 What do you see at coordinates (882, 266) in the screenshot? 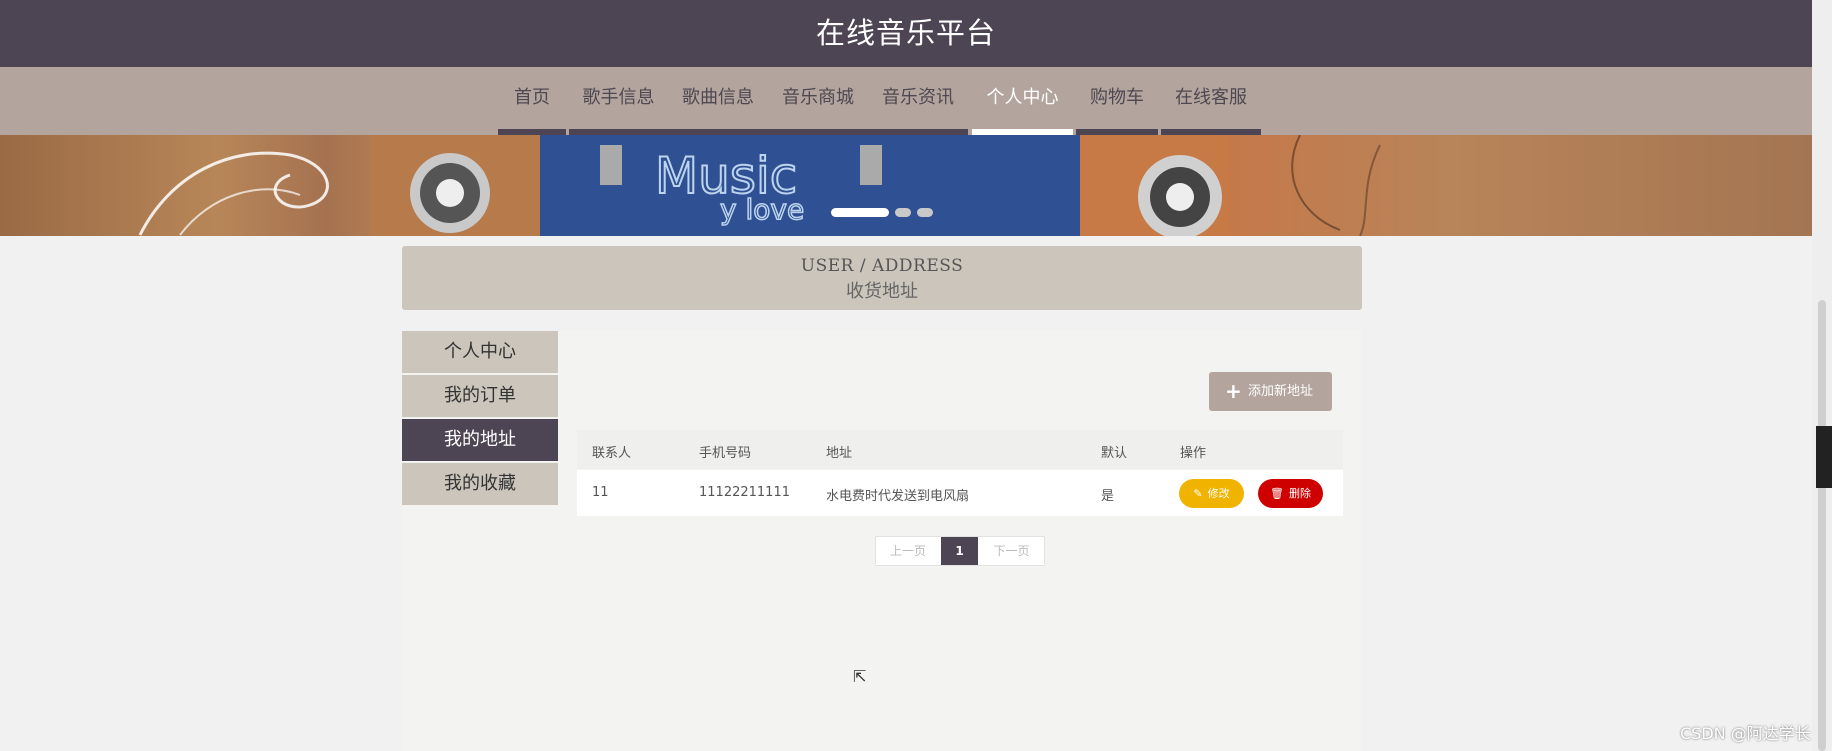
I see `page-title-en: USER / ADDRESS` at bounding box center [882, 266].